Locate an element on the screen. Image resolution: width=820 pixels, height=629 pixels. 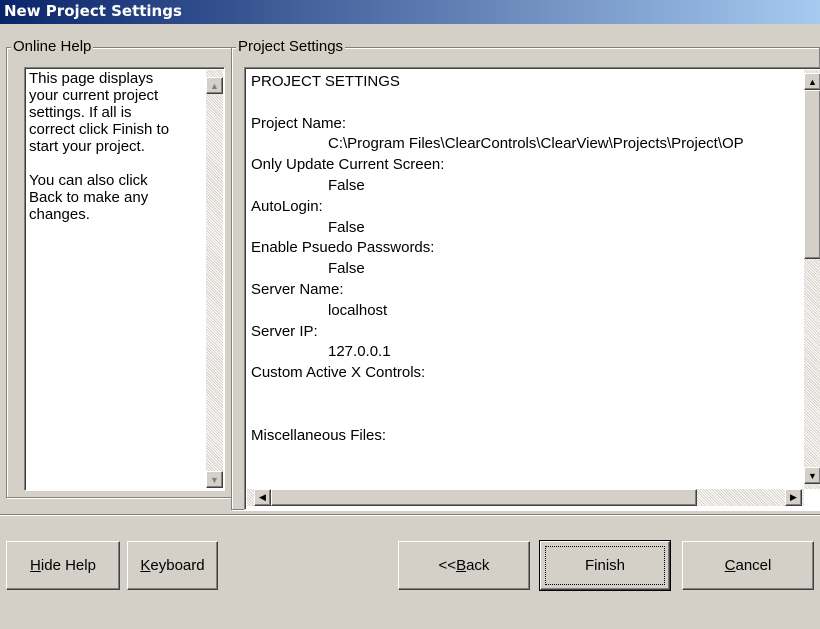
help-line is located at coordinates (115, 163).